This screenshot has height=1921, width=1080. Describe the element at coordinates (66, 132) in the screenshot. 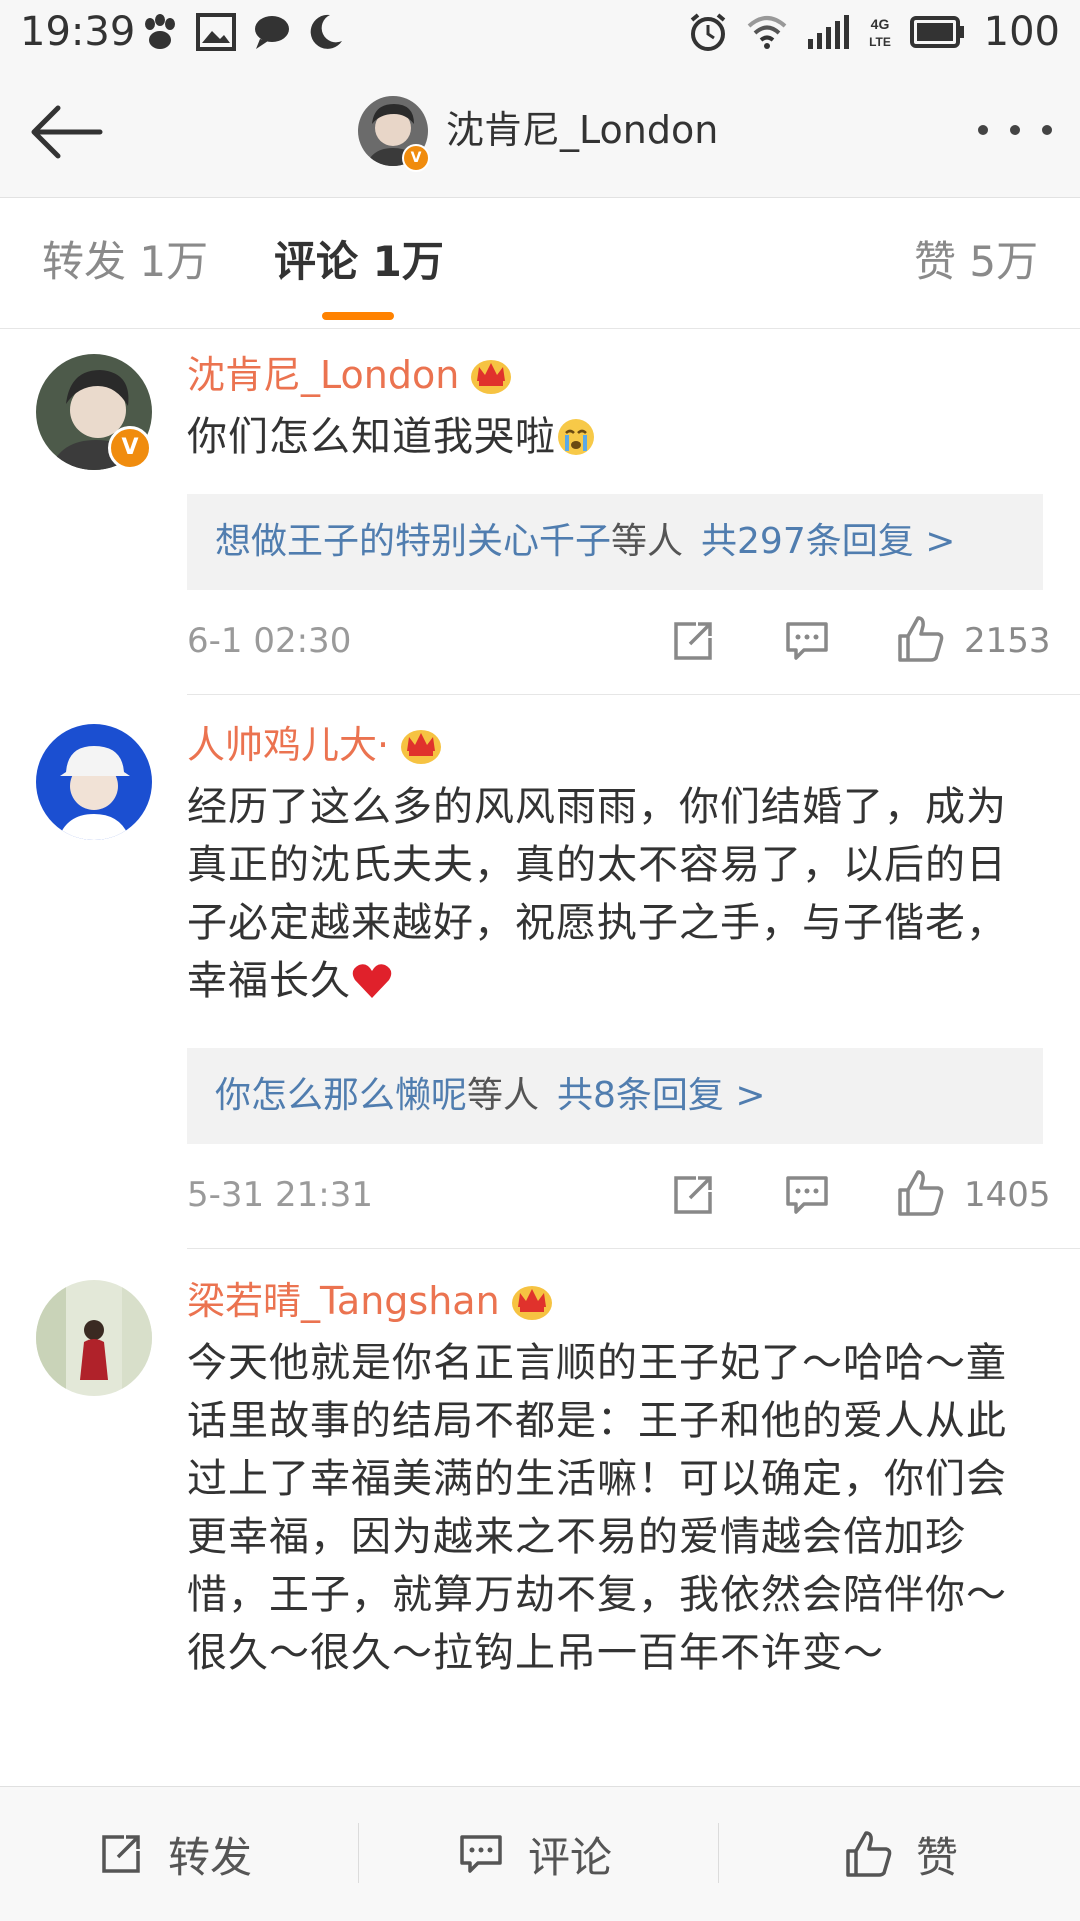

I see `back-arrow-icon` at that location.